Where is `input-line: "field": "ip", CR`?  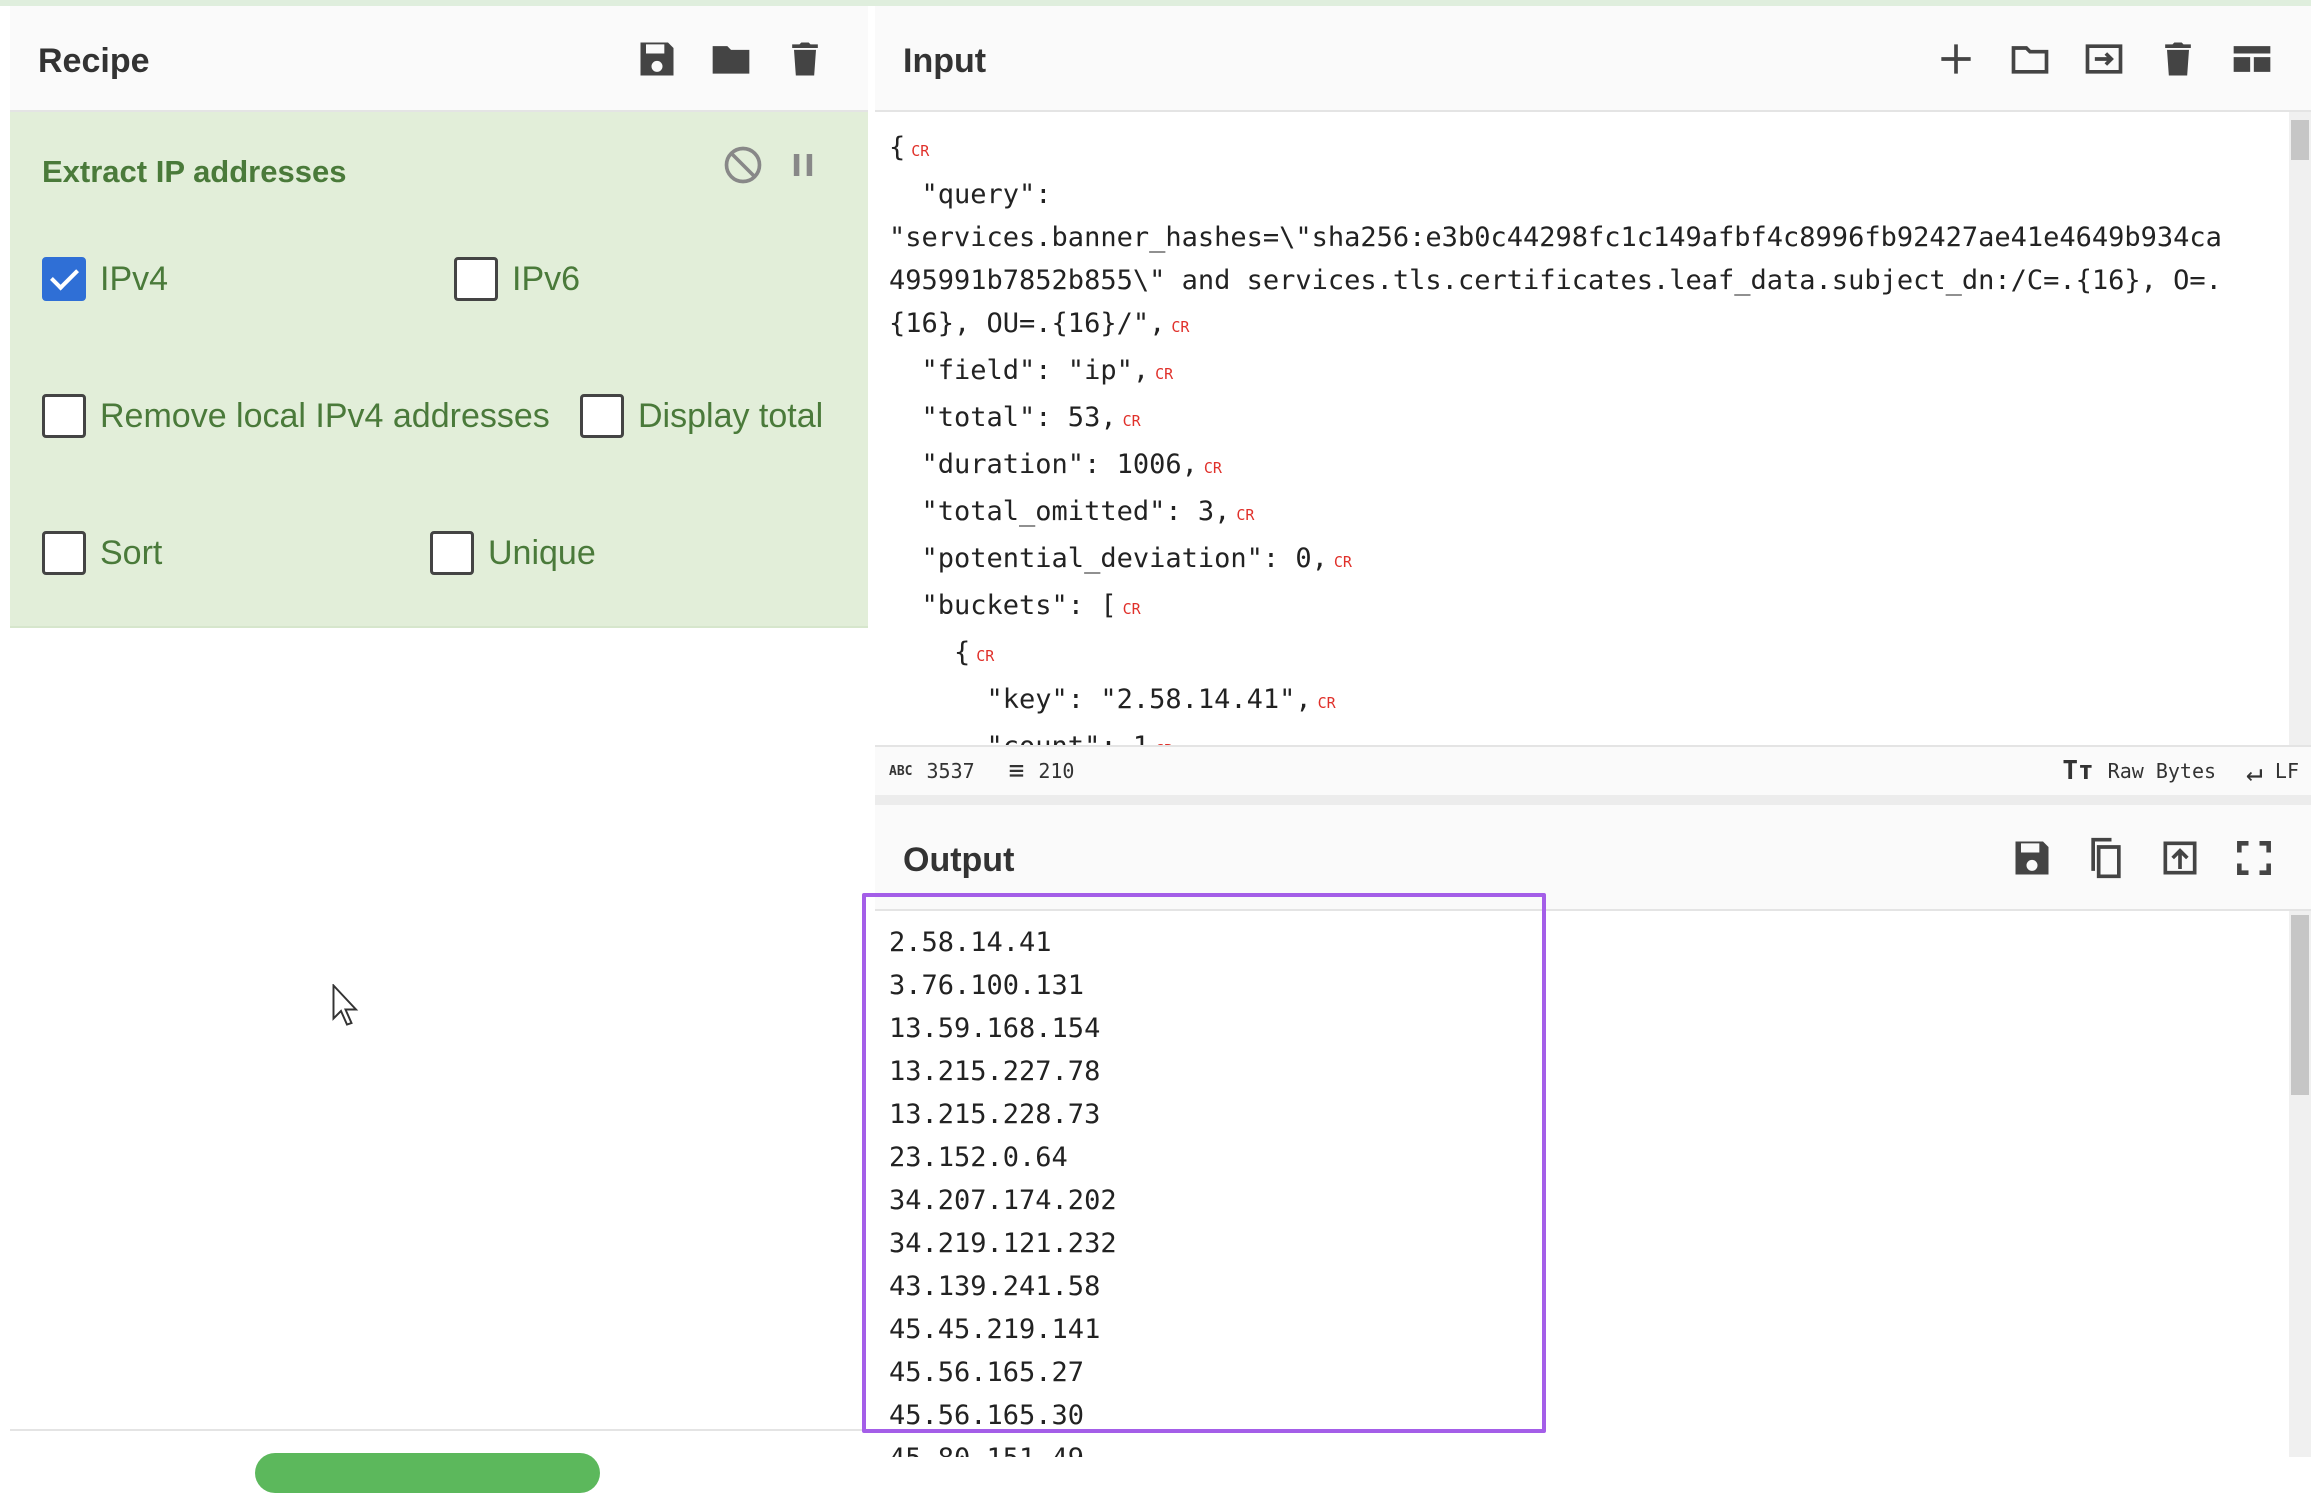 input-line: "field": "ip", CR is located at coordinates (1031, 370).